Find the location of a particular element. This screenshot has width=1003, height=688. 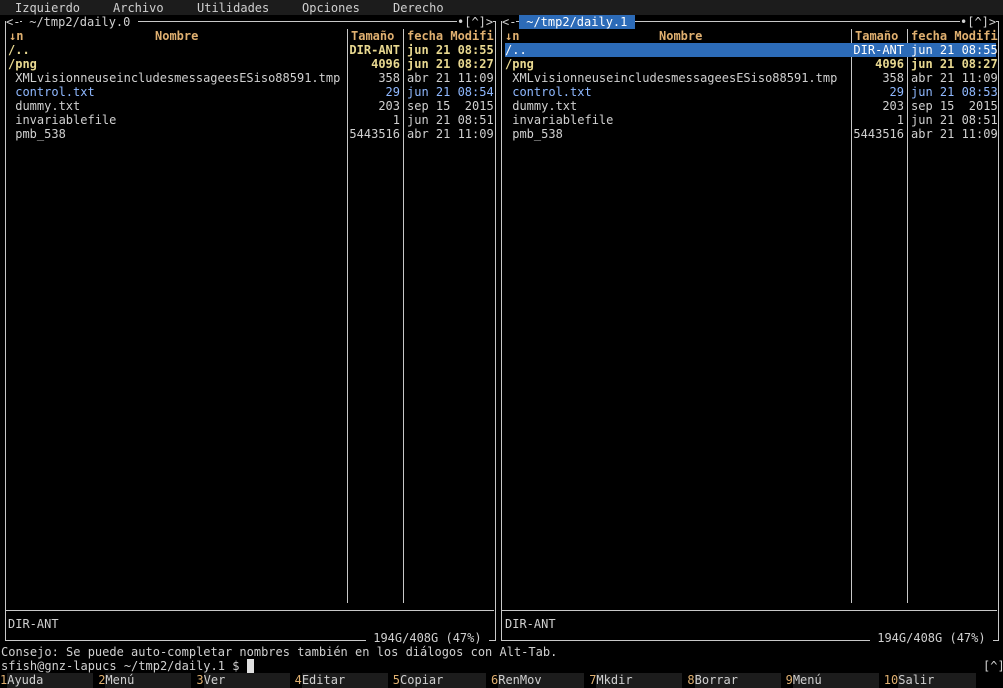

fkey-10: 10Salir is located at coordinates (930, 680).